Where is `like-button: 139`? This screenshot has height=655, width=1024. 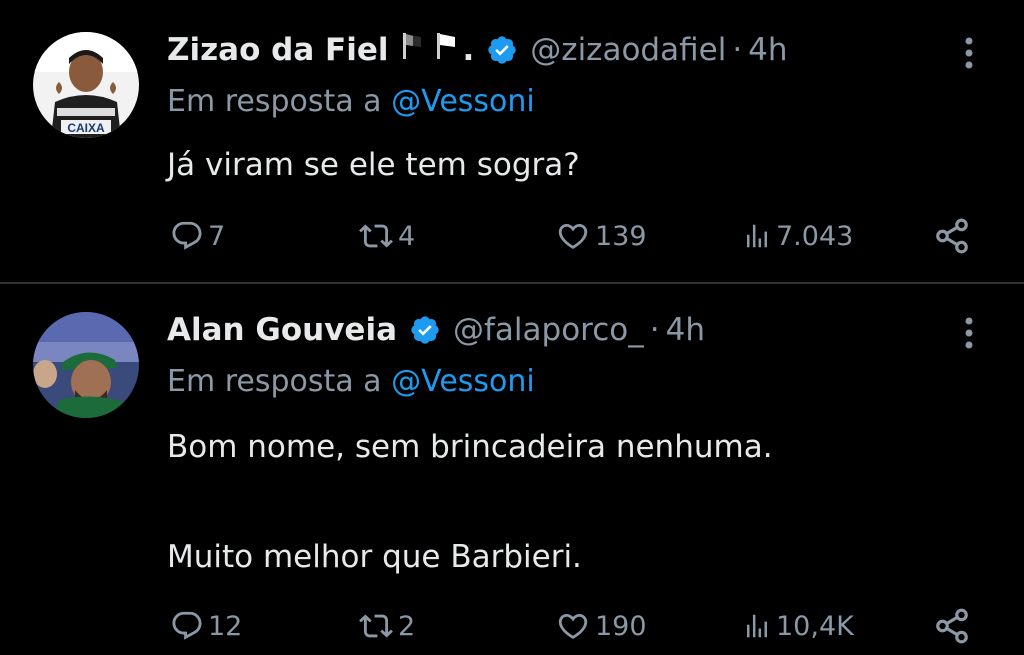
like-button: 139 is located at coordinates (601, 236).